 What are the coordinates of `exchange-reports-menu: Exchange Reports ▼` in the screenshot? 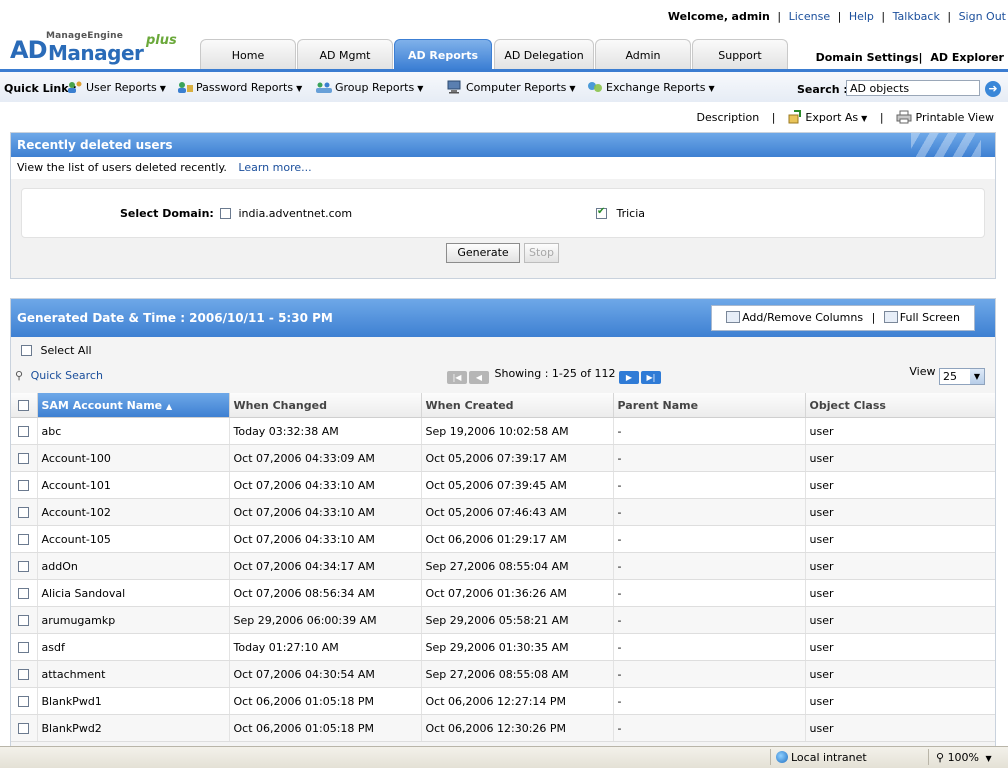 It's located at (650, 87).